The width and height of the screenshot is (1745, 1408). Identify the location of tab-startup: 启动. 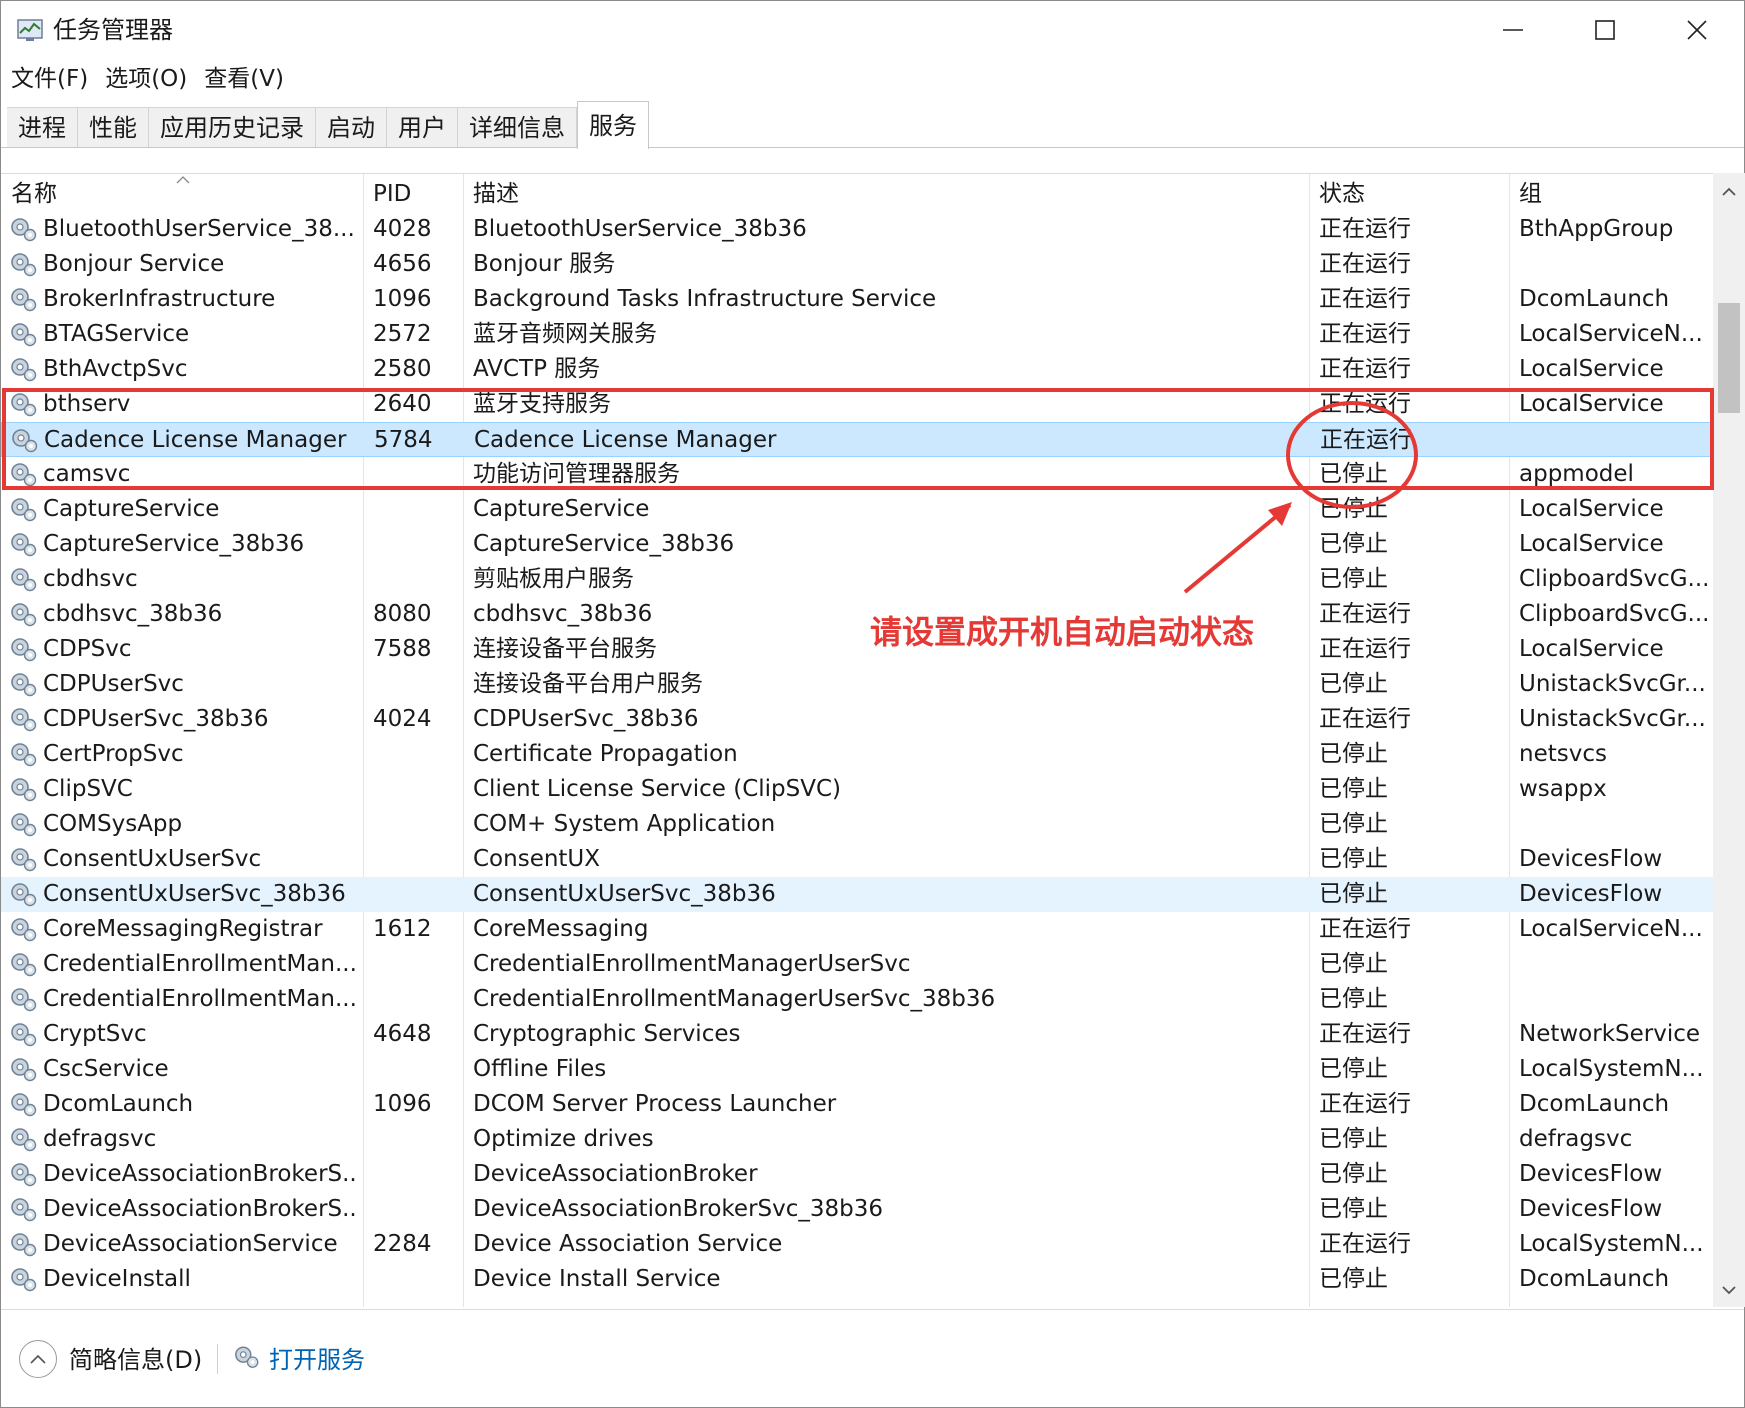
(351, 127).